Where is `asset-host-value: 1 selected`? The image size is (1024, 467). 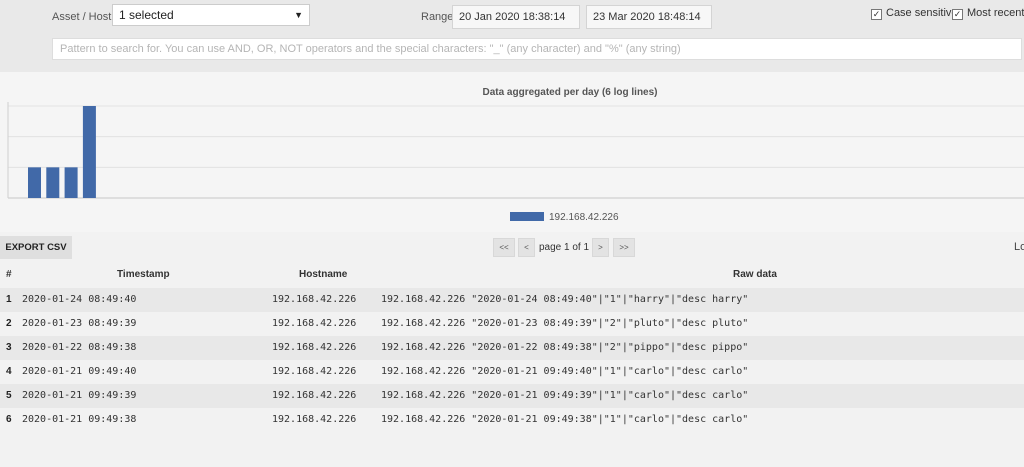
asset-host-value: 1 selected is located at coordinates (146, 15).